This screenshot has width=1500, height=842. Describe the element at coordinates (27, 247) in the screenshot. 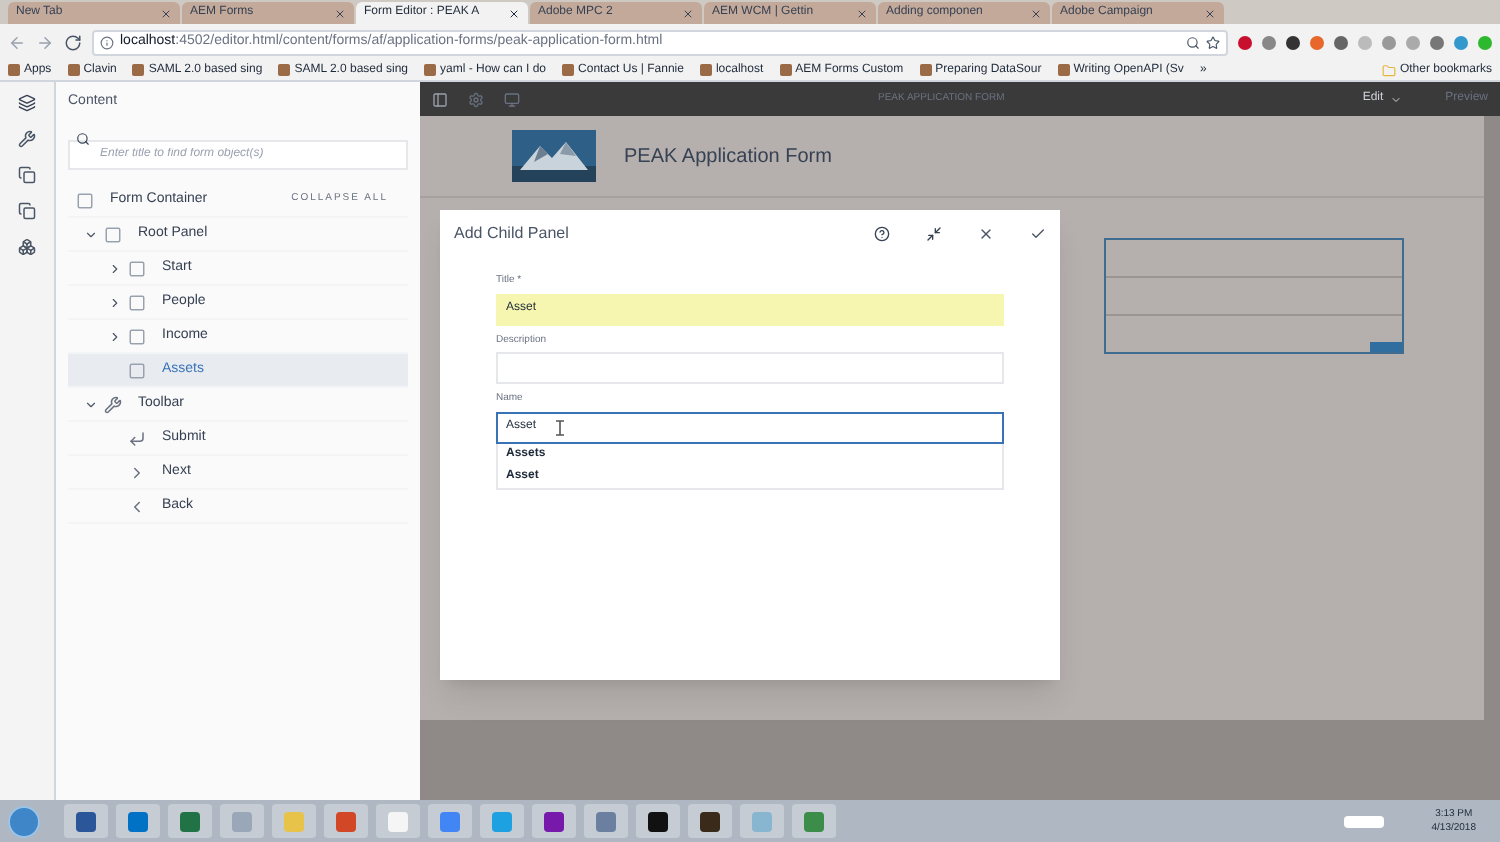

I see `boxes-icon` at that location.